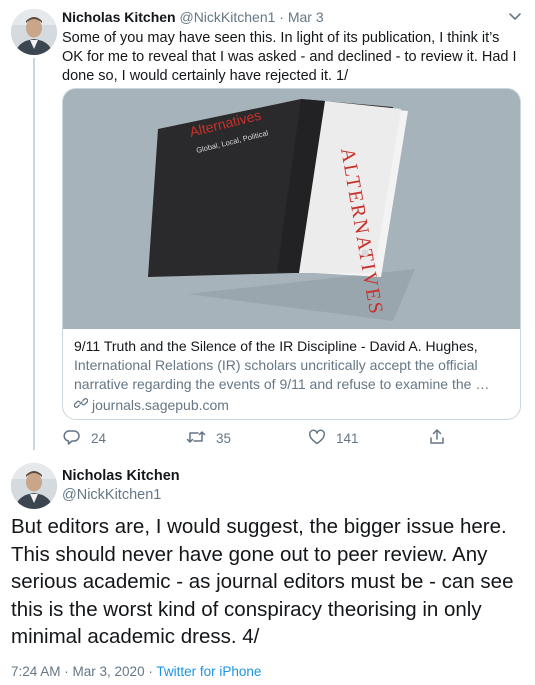 The height and width of the screenshot is (685, 535). I want to click on share-button, so click(437, 438).